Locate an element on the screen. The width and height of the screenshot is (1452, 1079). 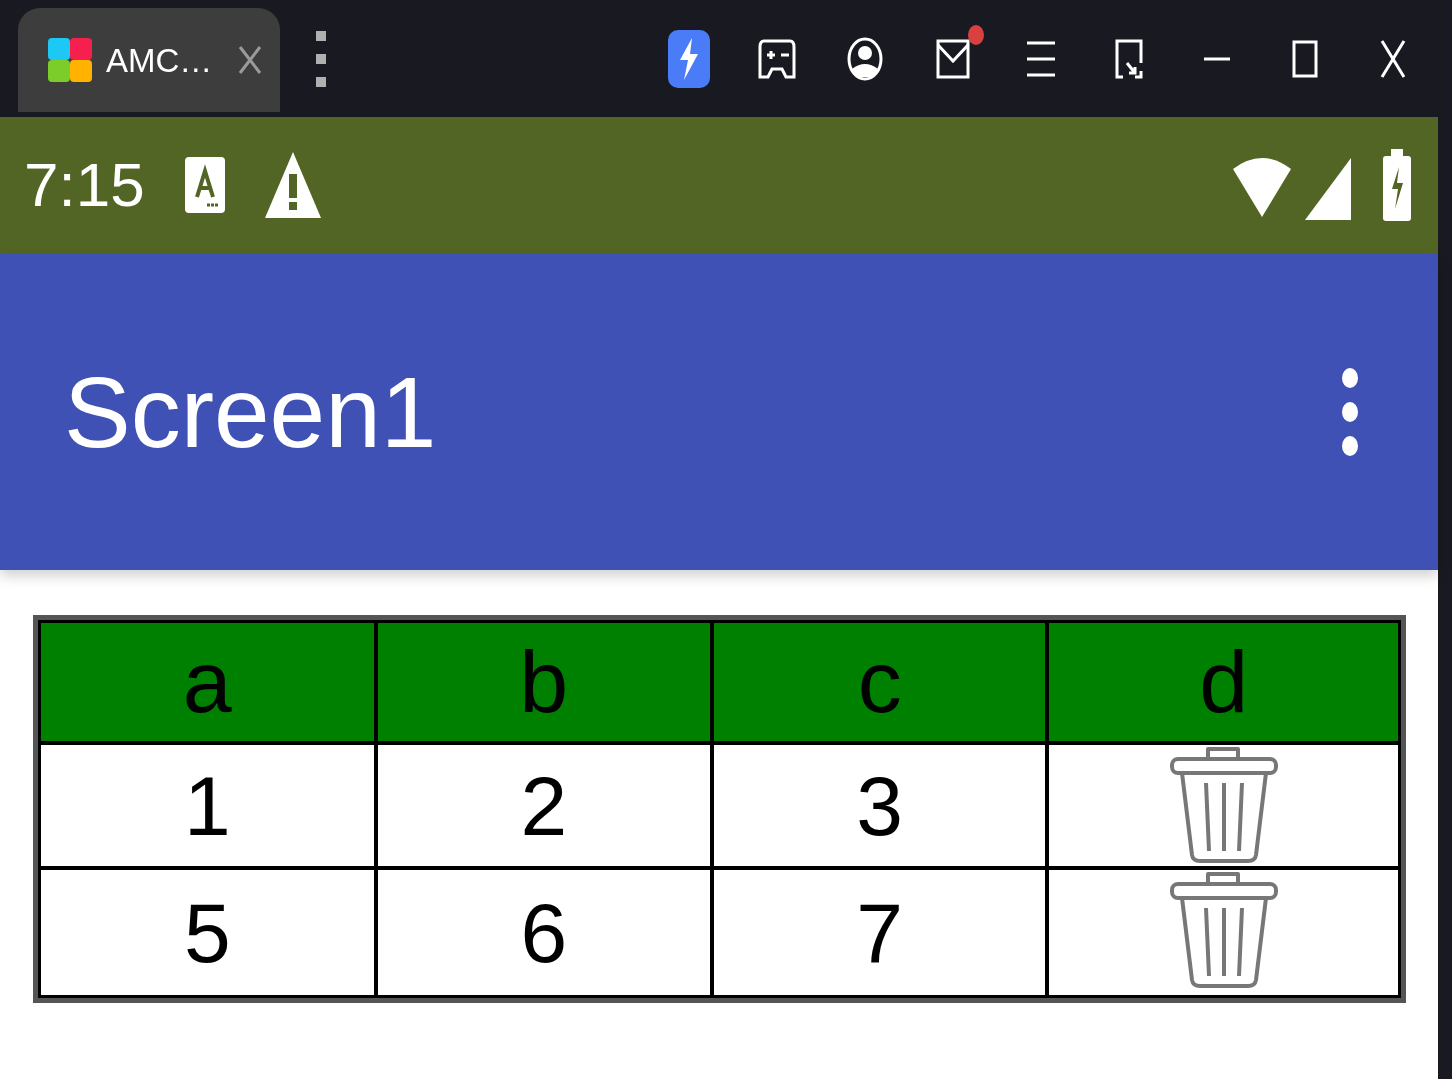
battery-charging-icon is located at coordinates (1397, 185).